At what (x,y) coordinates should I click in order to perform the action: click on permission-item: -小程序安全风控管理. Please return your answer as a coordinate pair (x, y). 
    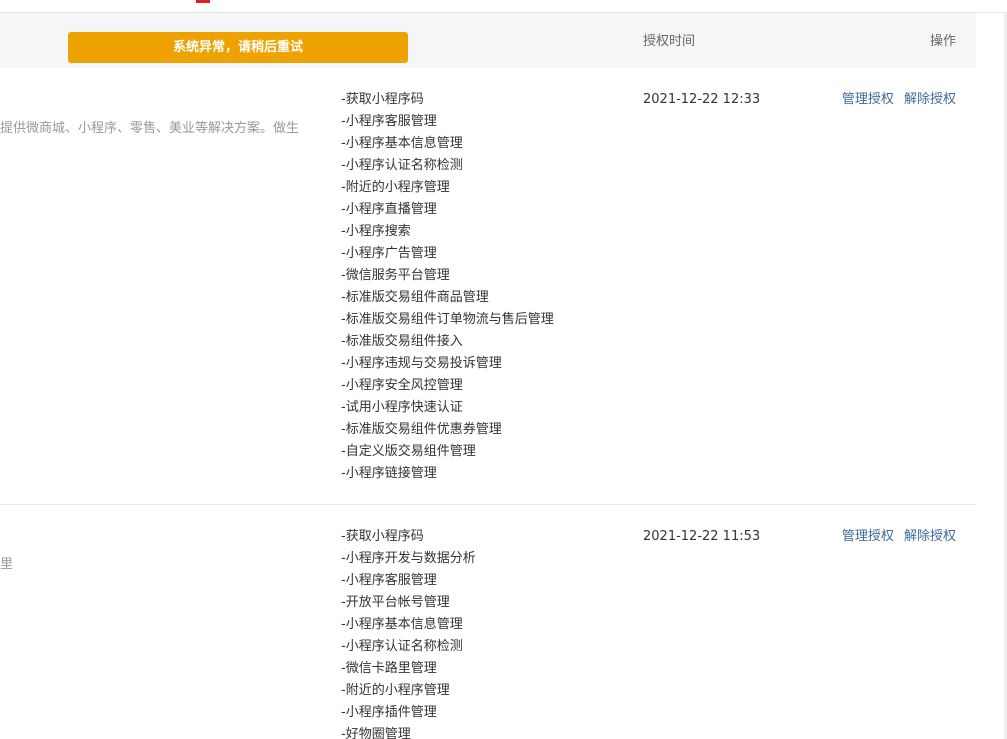
    Looking at the image, I should click on (402, 385).